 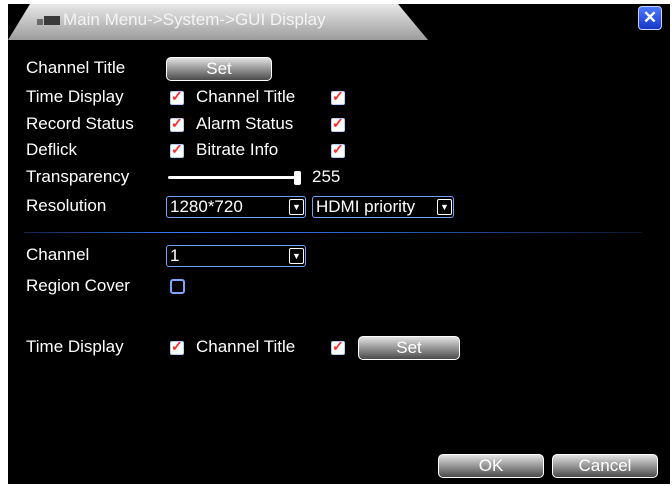 I want to click on channel-select: 1 ▼, so click(x=236, y=256).